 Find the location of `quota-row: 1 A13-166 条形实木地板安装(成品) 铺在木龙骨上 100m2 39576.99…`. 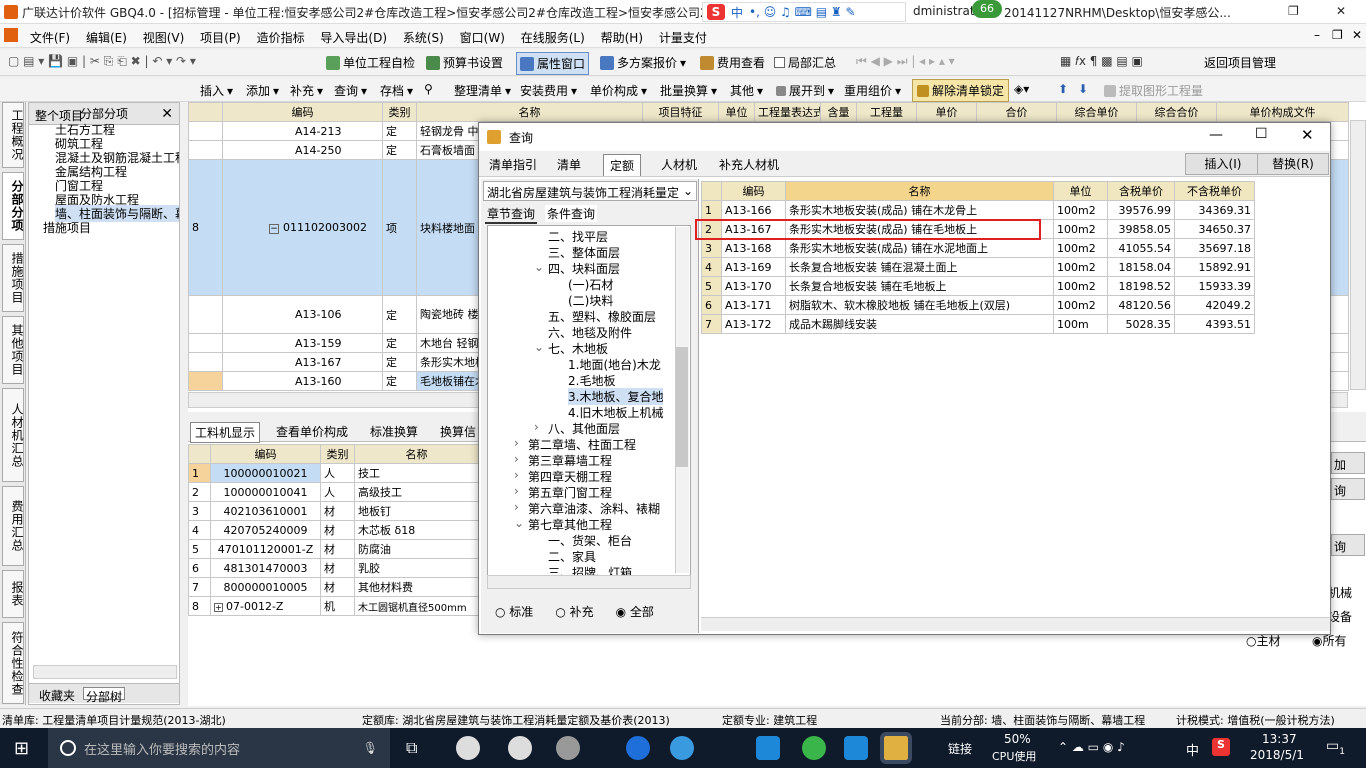

quota-row: 1 A13-166 条形实木地板安装(成品) 铺在木龙骨上 100m2 39576.99… is located at coordinates (978, 210).